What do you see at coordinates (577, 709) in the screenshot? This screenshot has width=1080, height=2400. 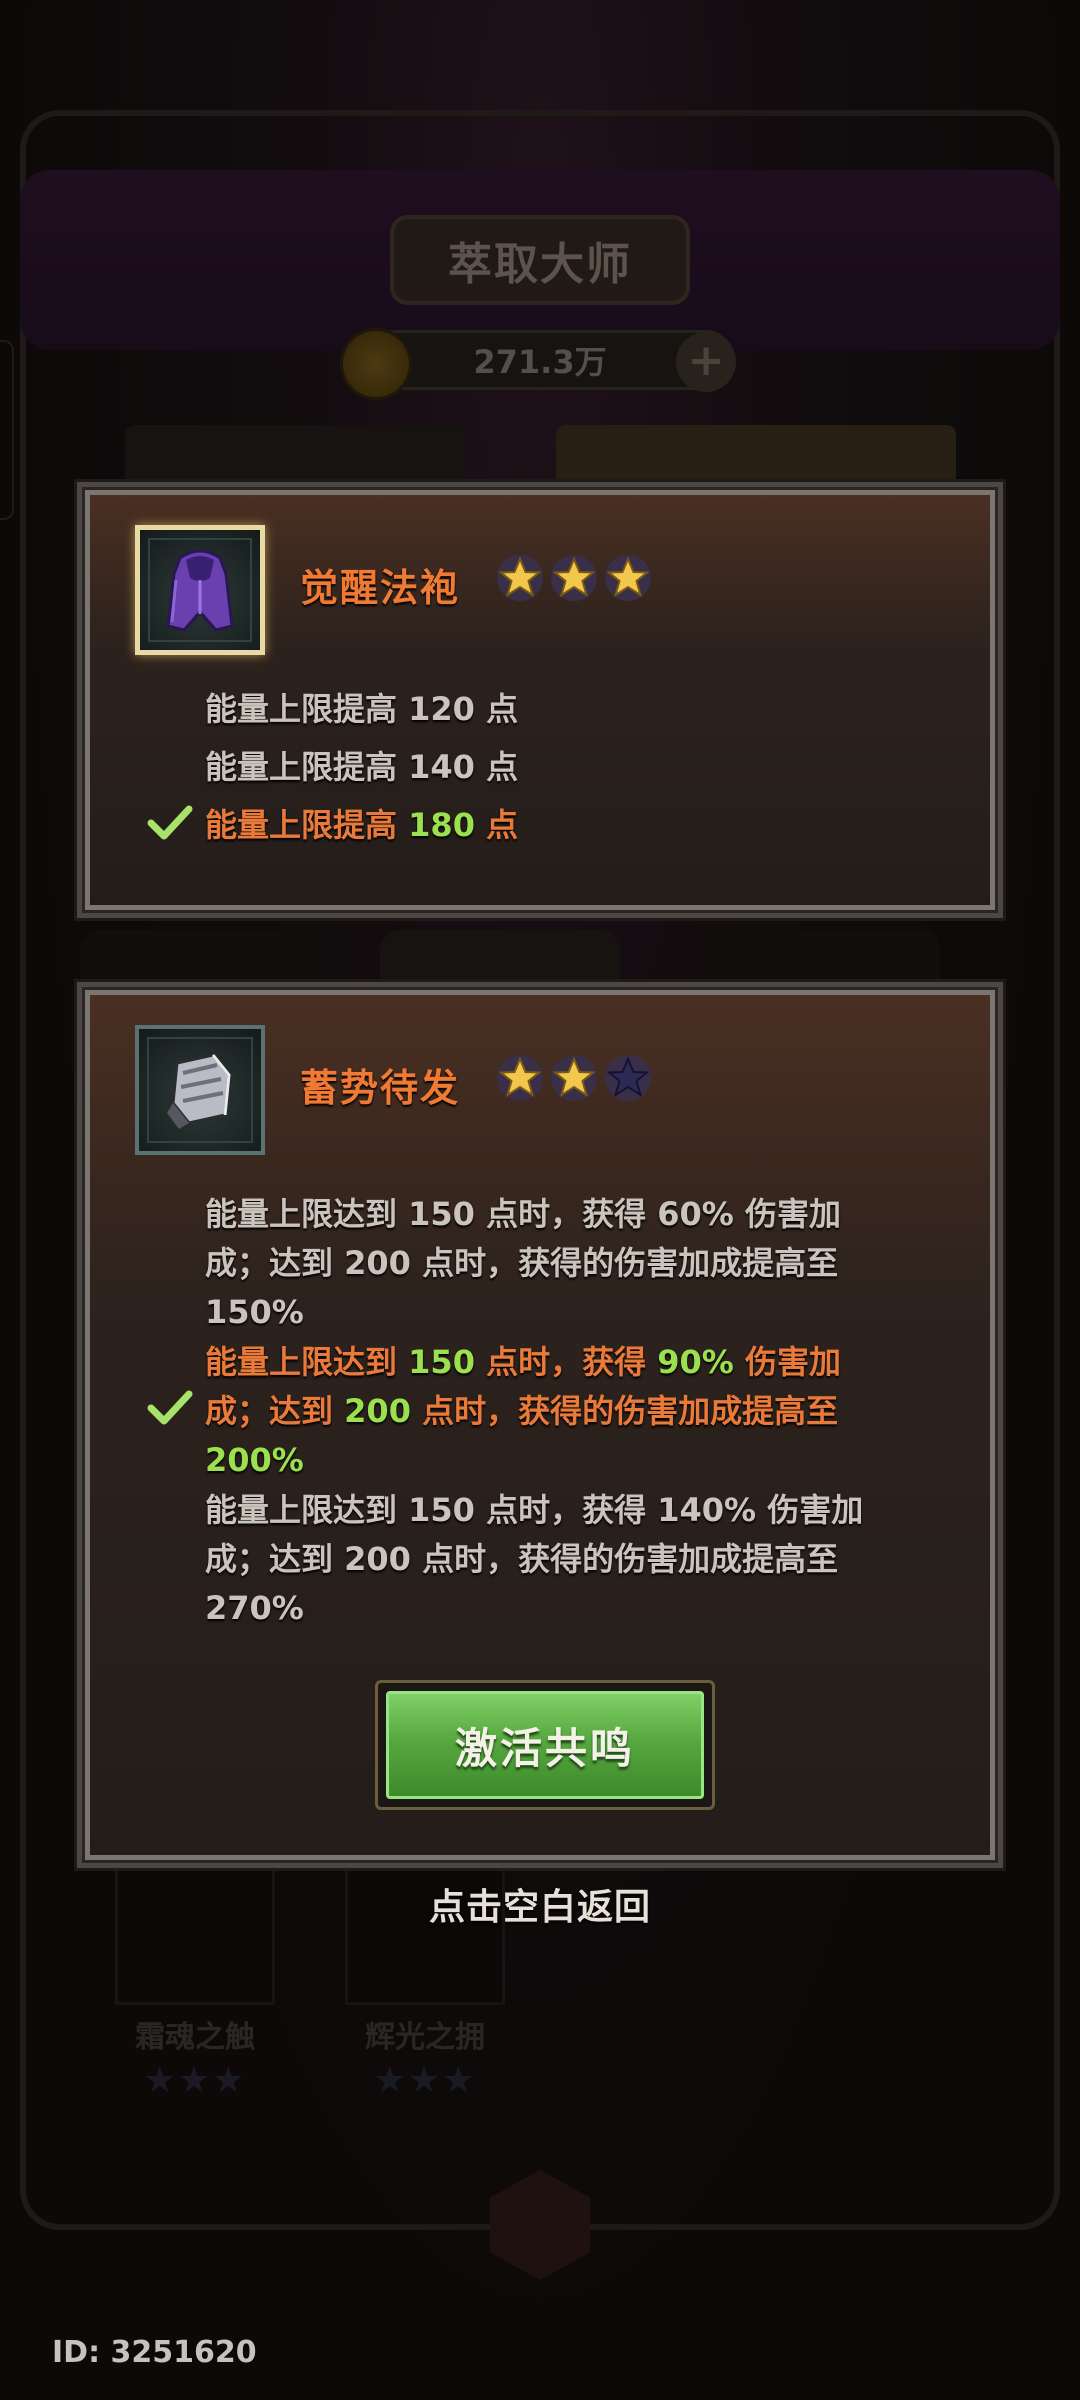 I see `tier-row: 能量上限提高 120 点` at bounding box center [577, 709].